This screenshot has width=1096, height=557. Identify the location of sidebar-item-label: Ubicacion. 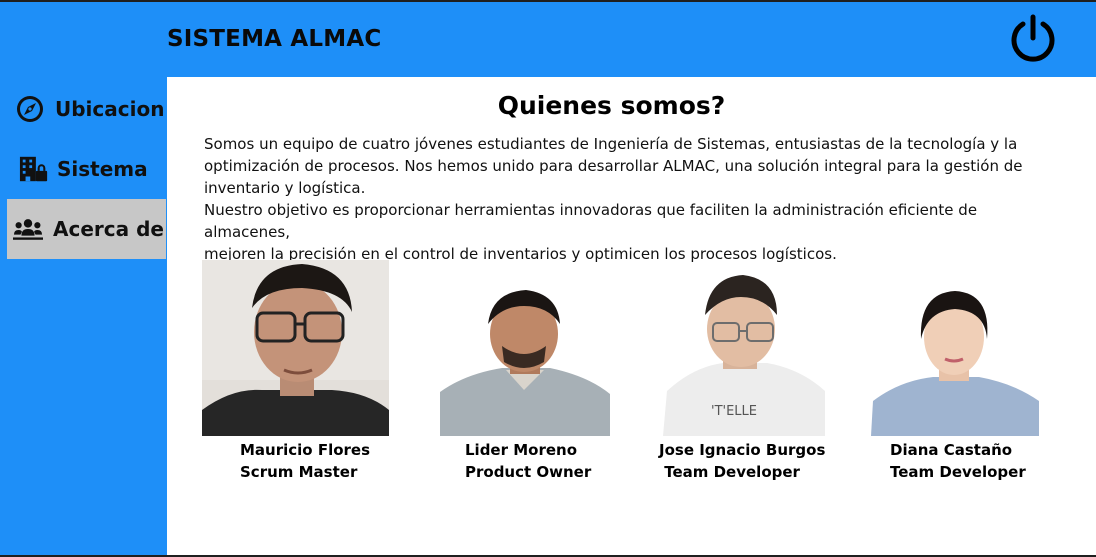
(110, 109).